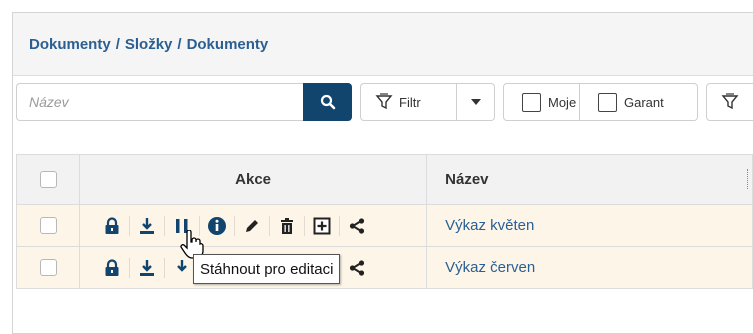  I want to click on moje-toggle: Moje, so click(541, 102).